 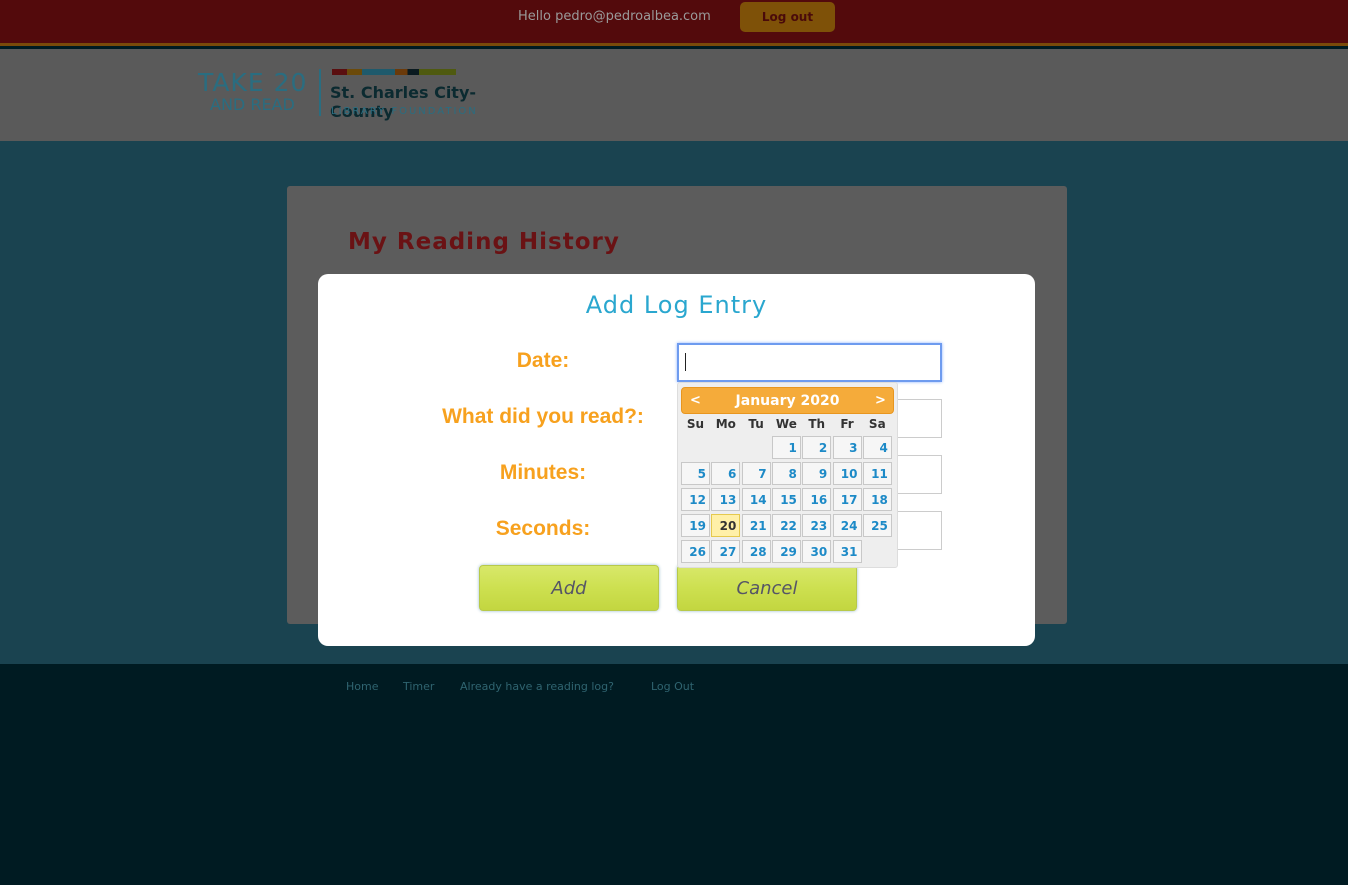 What do you see at coordinates (726, 525) in the screenshot?
I see `calendar-day: 20` at bounding box center [726, 525].